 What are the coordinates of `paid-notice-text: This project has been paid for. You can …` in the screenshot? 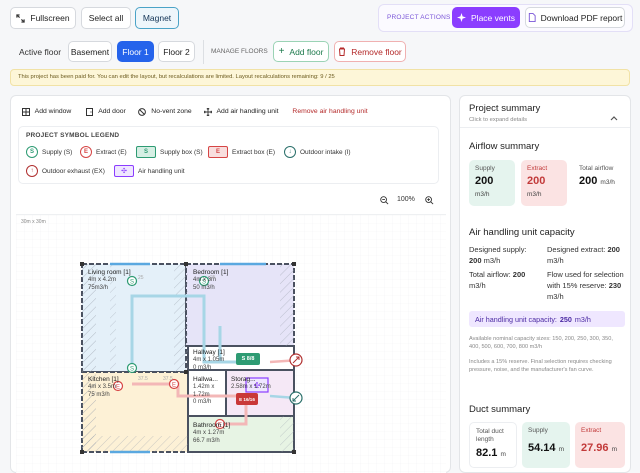 It's located at (176, 77).